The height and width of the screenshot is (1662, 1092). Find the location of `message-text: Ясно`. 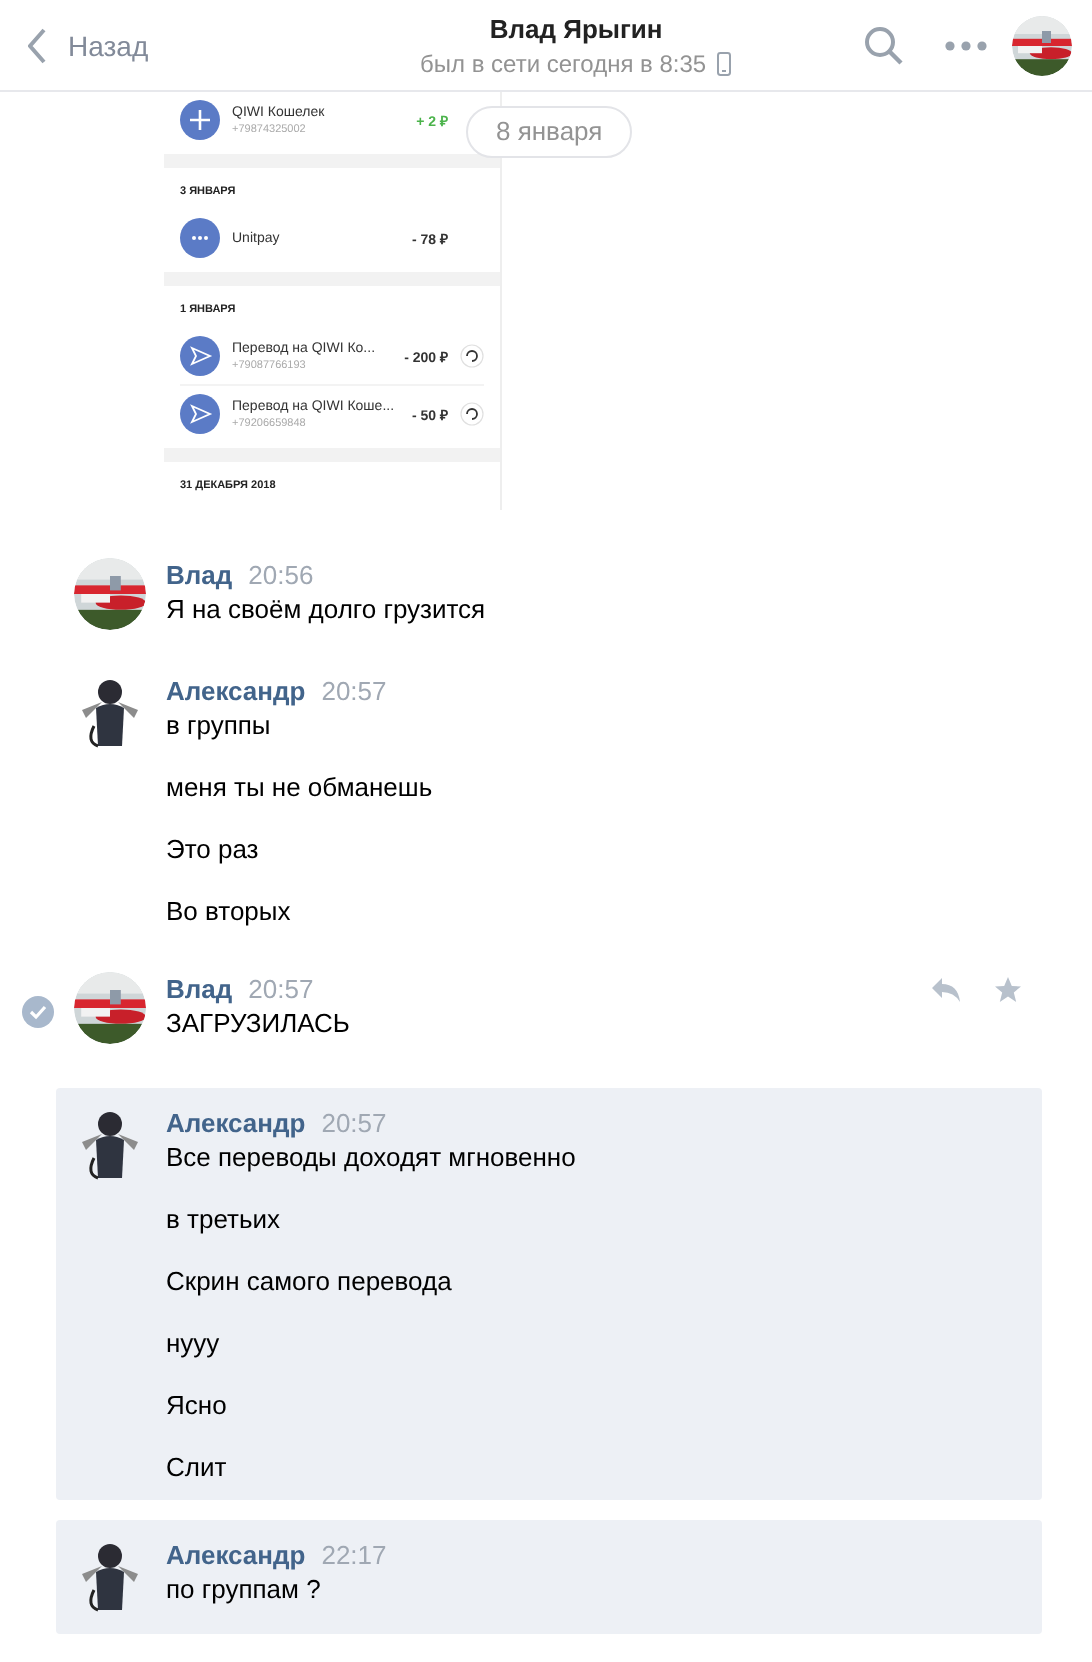

message-text: Ясно is located at coordinates (197, 1405).